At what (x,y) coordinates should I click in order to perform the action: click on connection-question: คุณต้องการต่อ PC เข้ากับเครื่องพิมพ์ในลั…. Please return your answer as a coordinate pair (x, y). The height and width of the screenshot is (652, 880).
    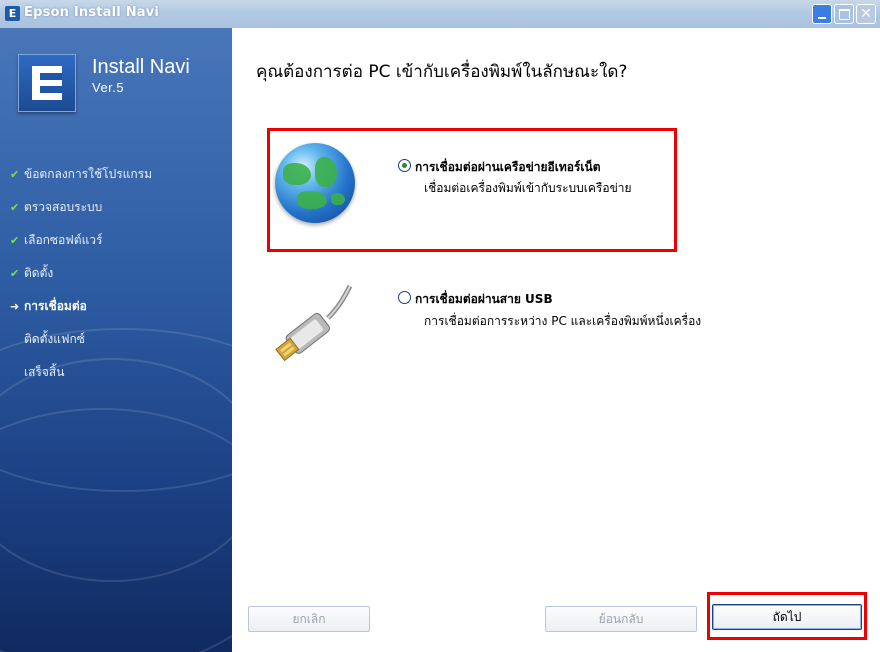
    Looking at the image, I should click on (442, 72).